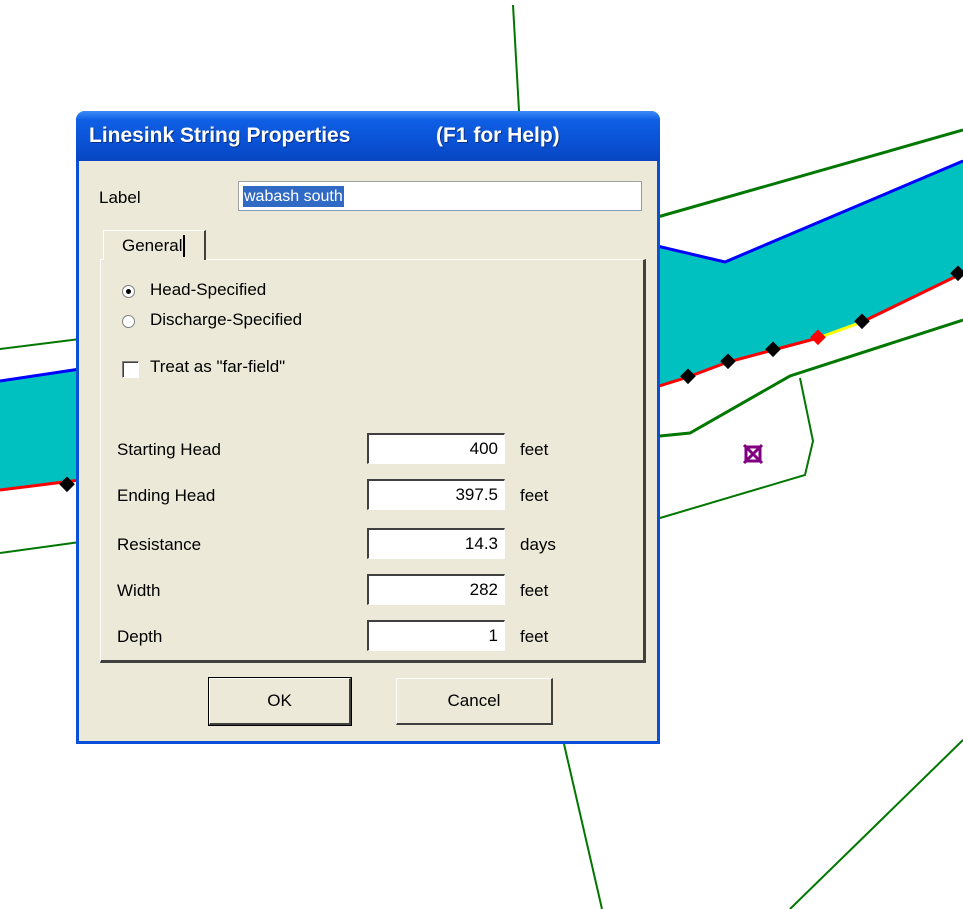 The width and height of the screenshot is (963, 909). What do you see at coordinates (139, 590) in the screenshot?
I see `width-label: Width` at bounding box center [139, 590].